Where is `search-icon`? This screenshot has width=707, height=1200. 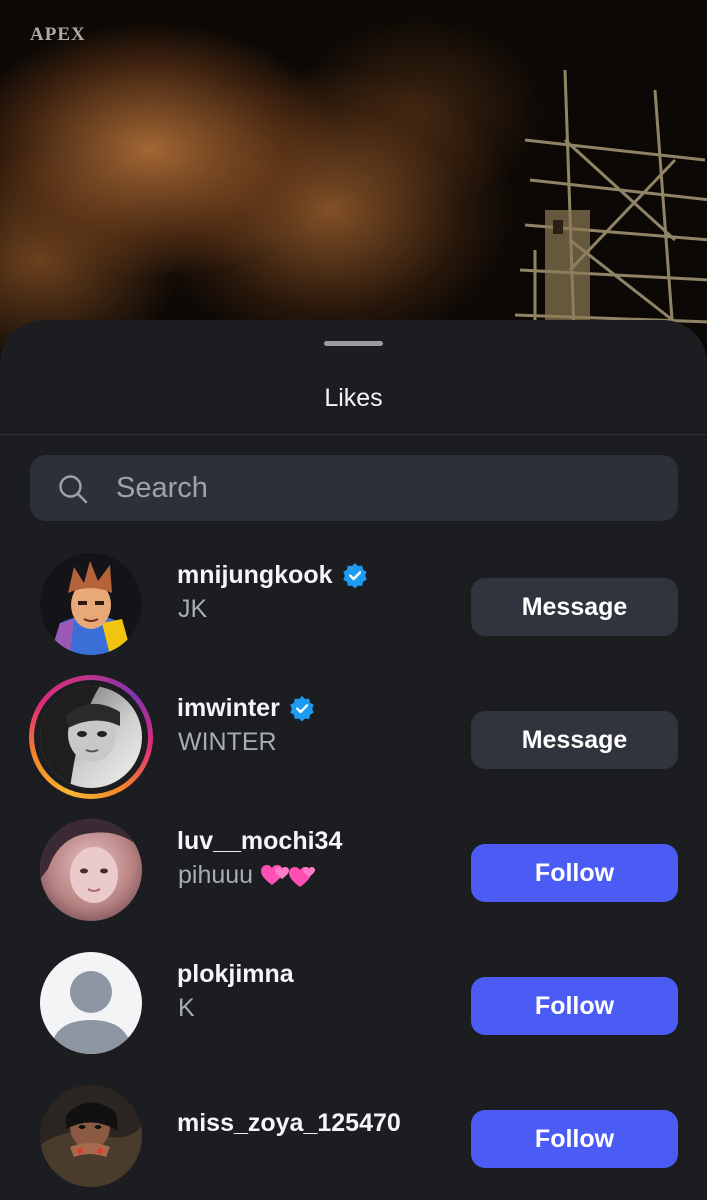 search-icon is located at coordinates (73, 489).